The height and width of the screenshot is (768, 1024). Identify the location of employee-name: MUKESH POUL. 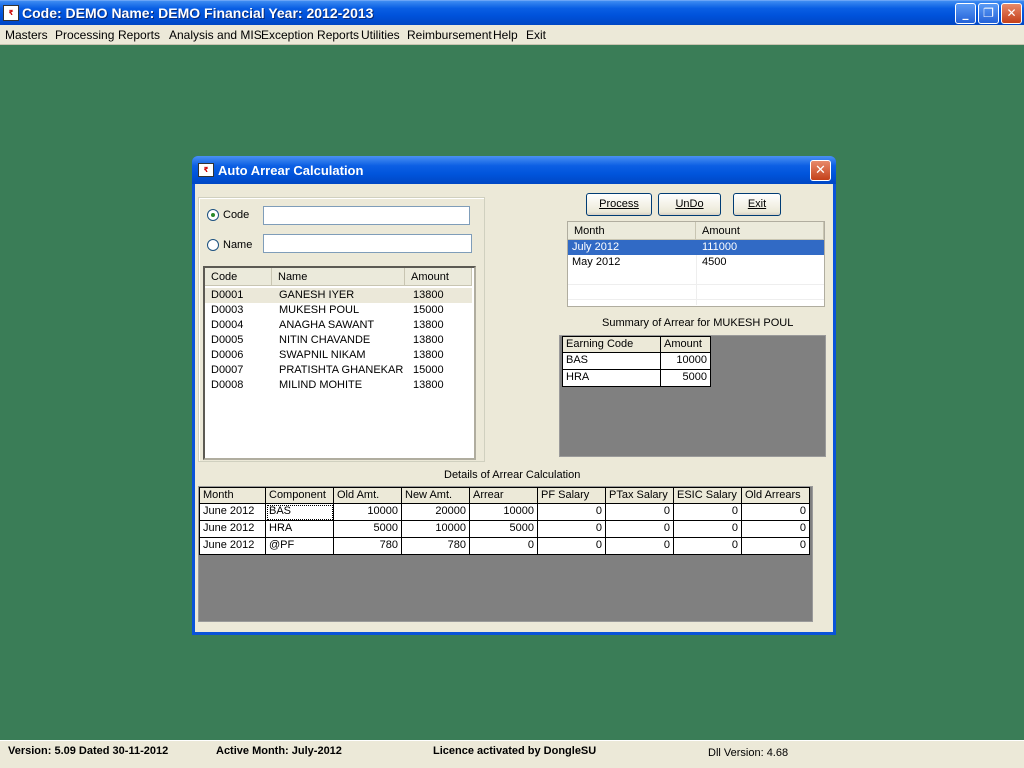
(316, 310).